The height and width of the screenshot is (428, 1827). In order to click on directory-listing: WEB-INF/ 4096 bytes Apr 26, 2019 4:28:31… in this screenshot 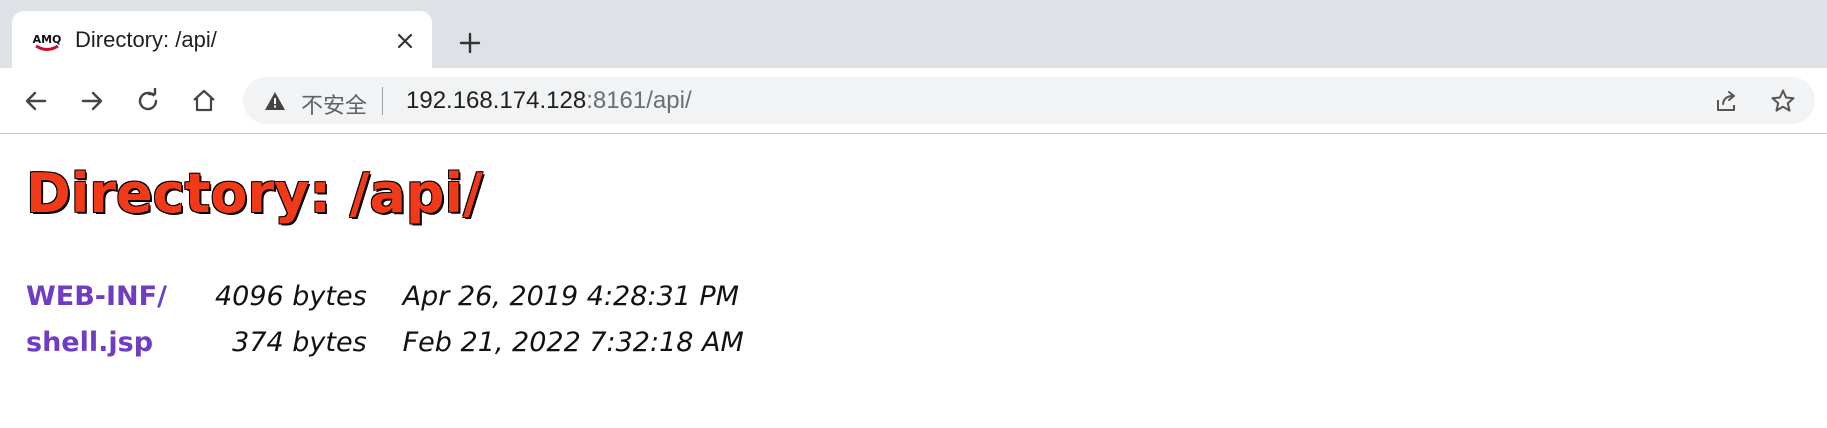, I will do `click(392, 319)`.